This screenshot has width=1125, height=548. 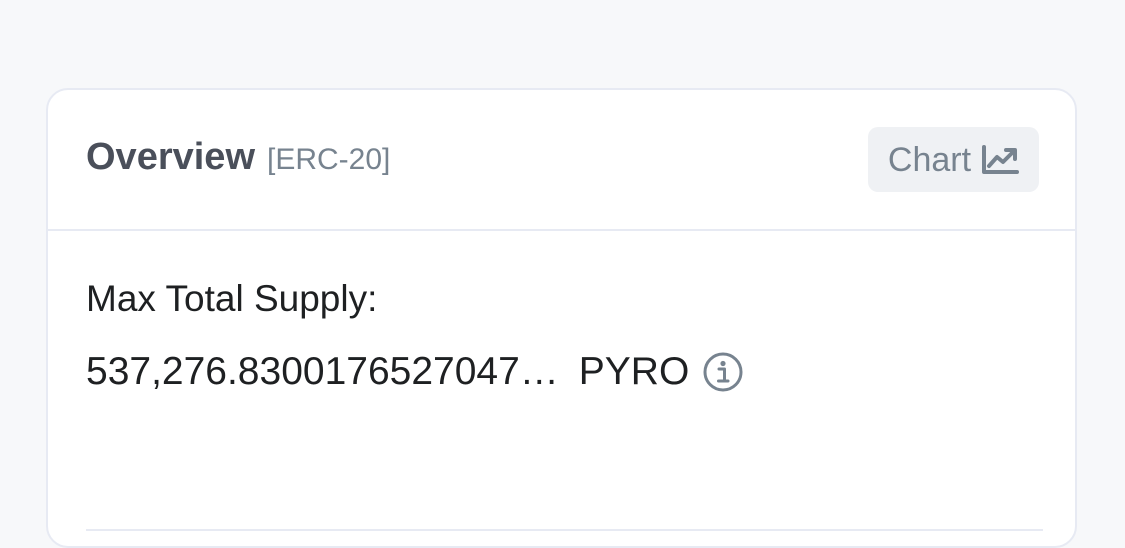 I want to click on supply-row: 537,276.8300176527047… PYRO, so click(x=415, y=372).